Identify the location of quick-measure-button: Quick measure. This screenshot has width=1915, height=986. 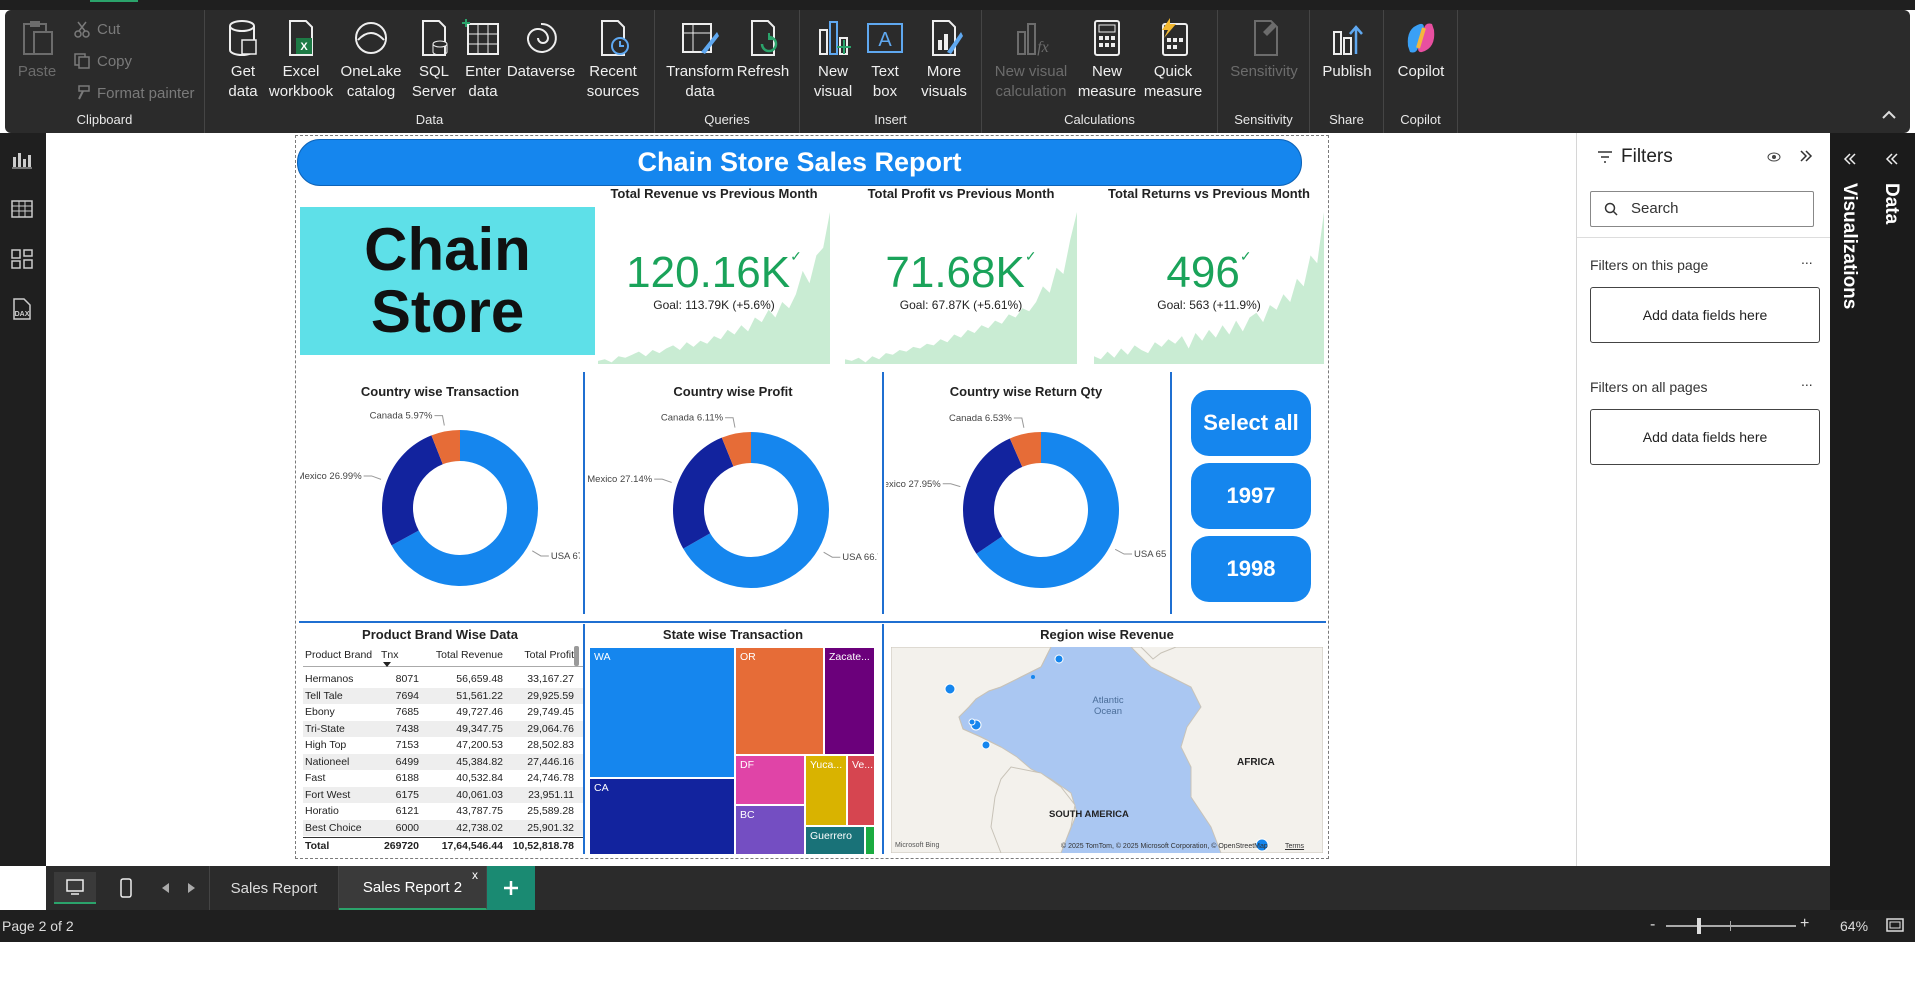
(1173, 60).